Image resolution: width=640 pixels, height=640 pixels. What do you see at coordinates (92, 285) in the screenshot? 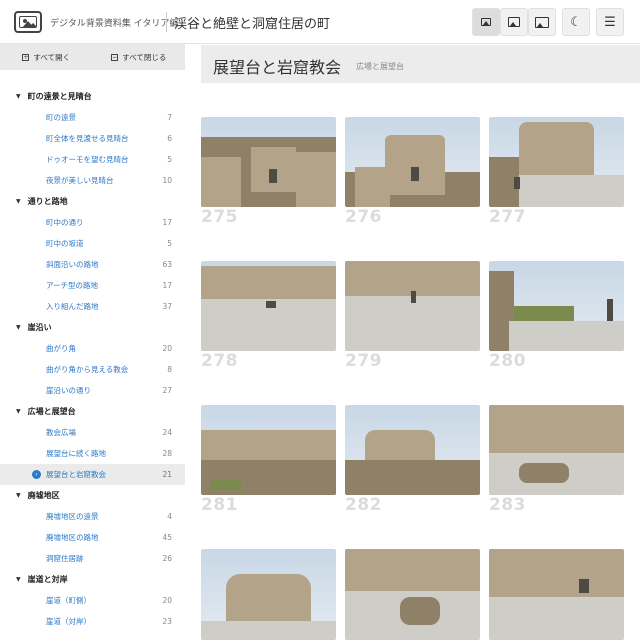
I see `sidebar-item: アーチ型の路地 17` at bounding box center [92, 285].